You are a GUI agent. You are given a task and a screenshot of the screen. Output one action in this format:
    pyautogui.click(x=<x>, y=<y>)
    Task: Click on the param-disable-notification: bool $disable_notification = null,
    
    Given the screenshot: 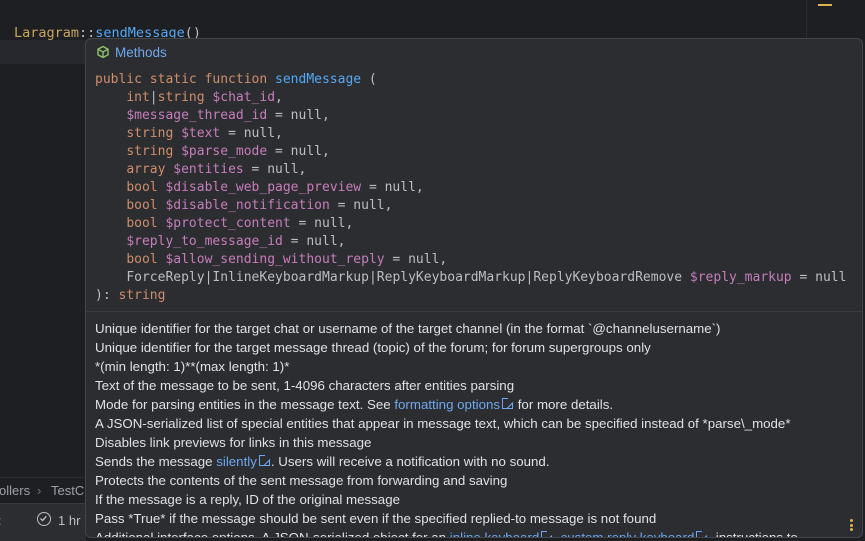 What is the action you would take?
    pyautogui.click(x=259, y=205)
    